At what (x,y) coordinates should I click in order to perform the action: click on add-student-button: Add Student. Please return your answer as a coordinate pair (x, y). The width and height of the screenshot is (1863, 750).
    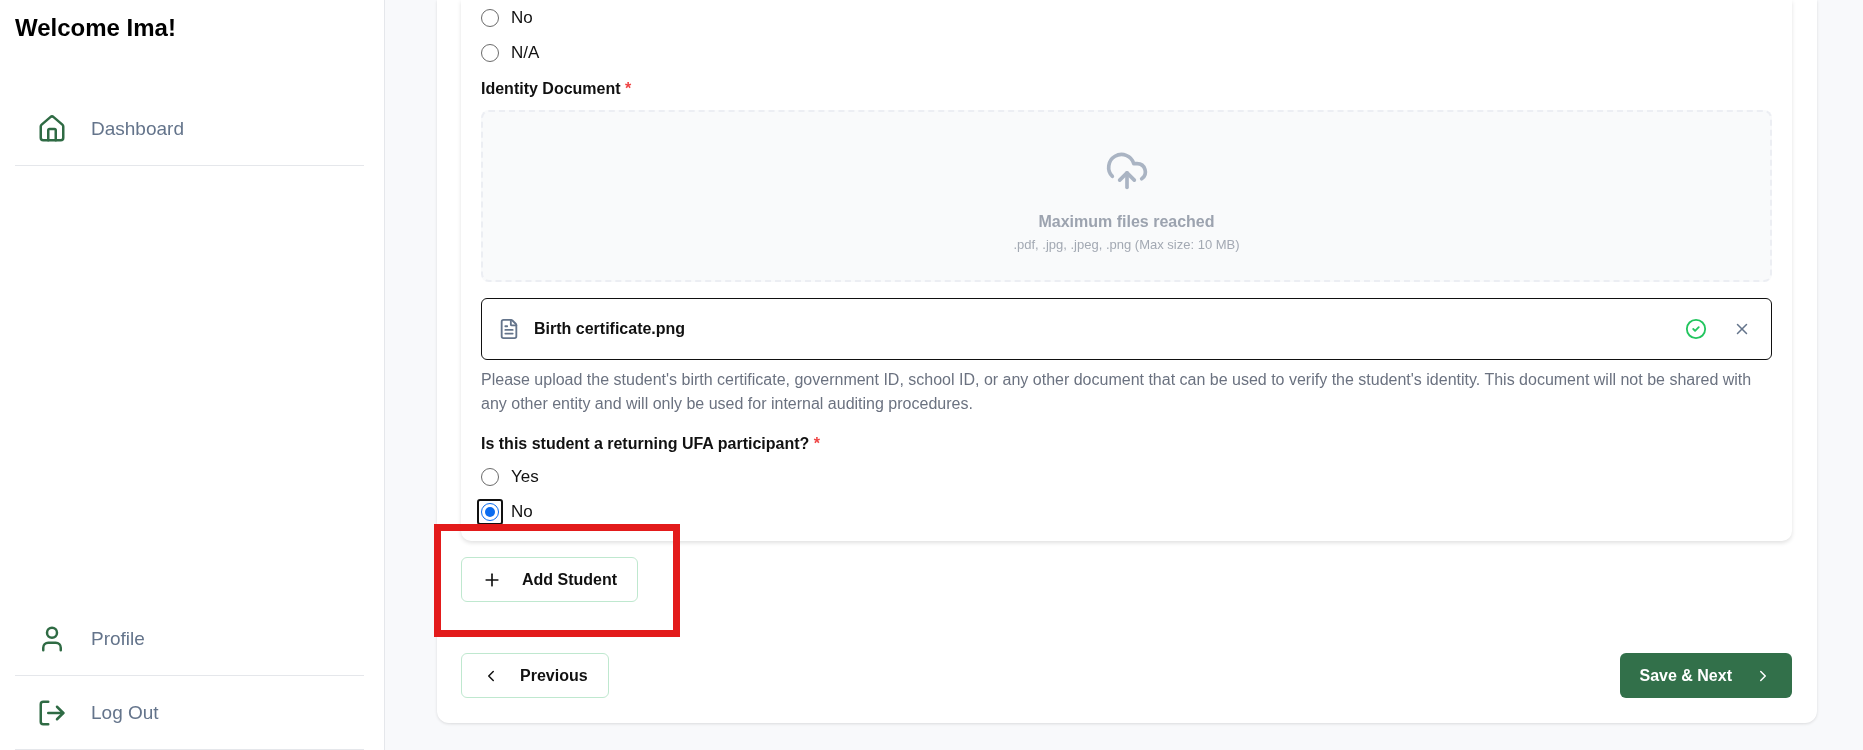
    Looking at the image, I should click on (550, 579).